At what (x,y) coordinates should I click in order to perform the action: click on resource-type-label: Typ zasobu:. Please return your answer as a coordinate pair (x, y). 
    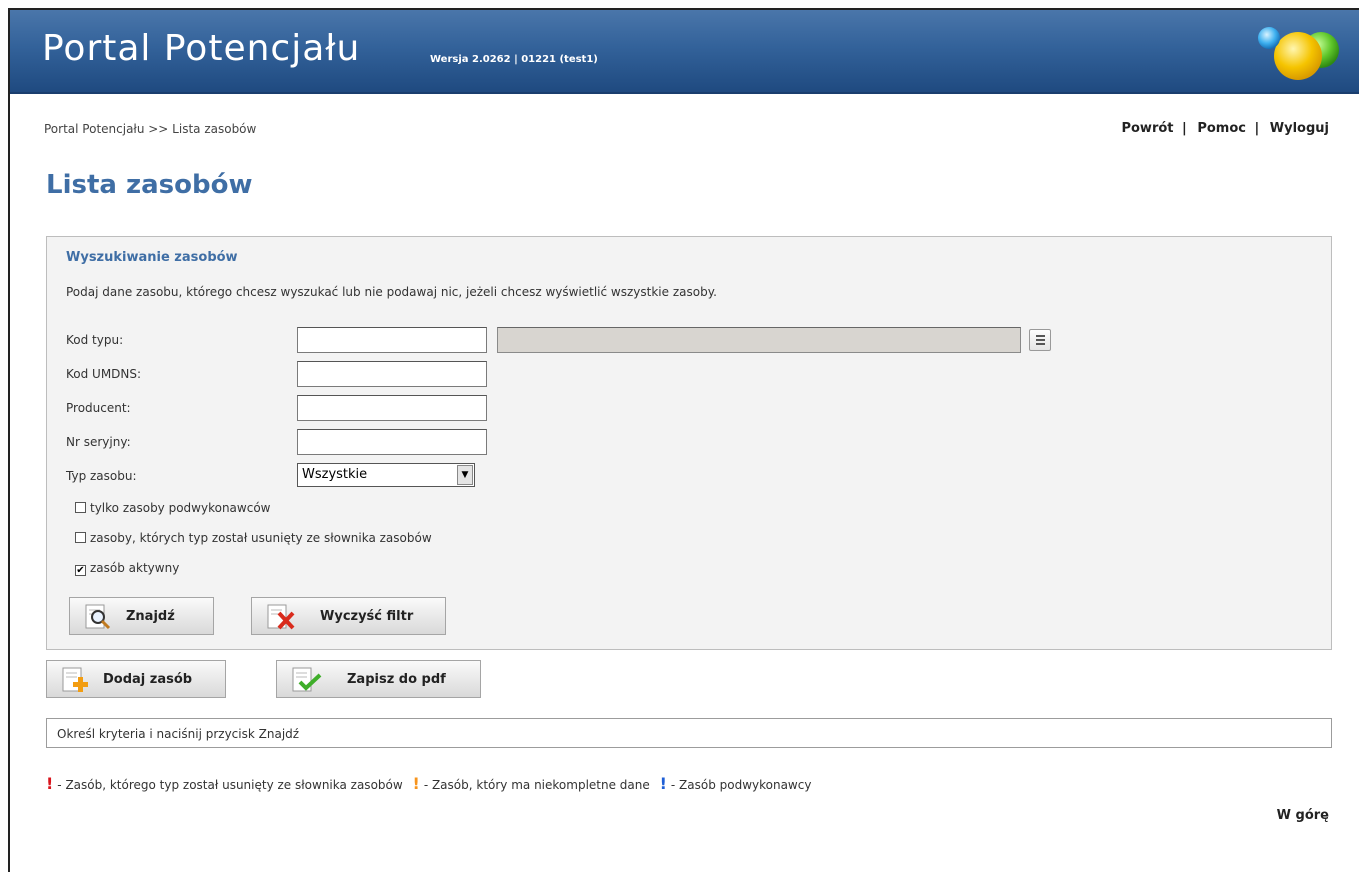
    Looking at the image, I should click on (101, 476).